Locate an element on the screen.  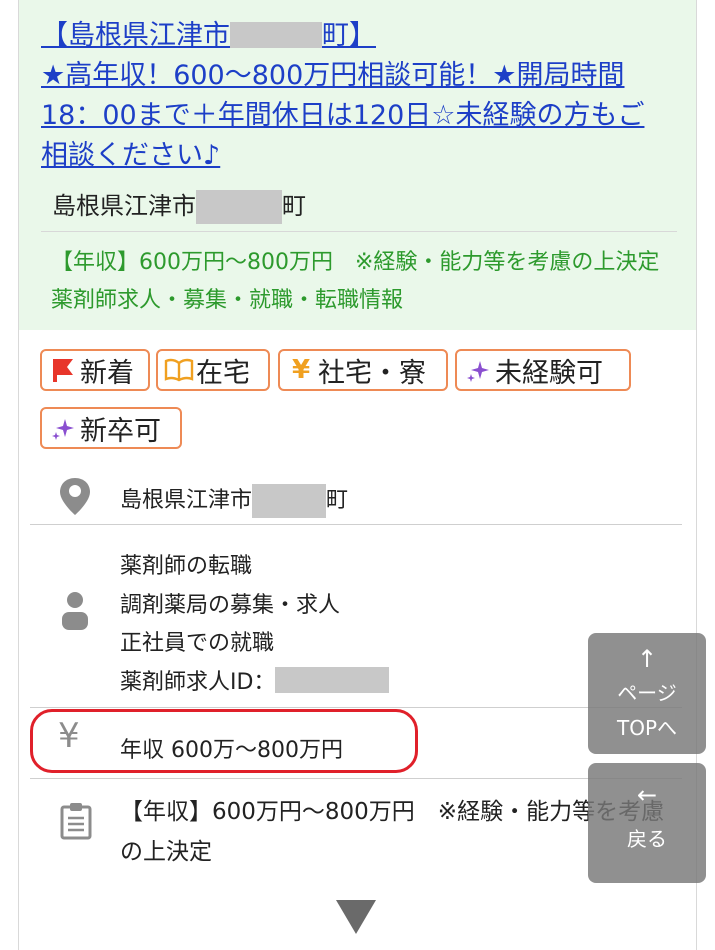
tag-home: 在宅 is located at coordinates (213, 370).